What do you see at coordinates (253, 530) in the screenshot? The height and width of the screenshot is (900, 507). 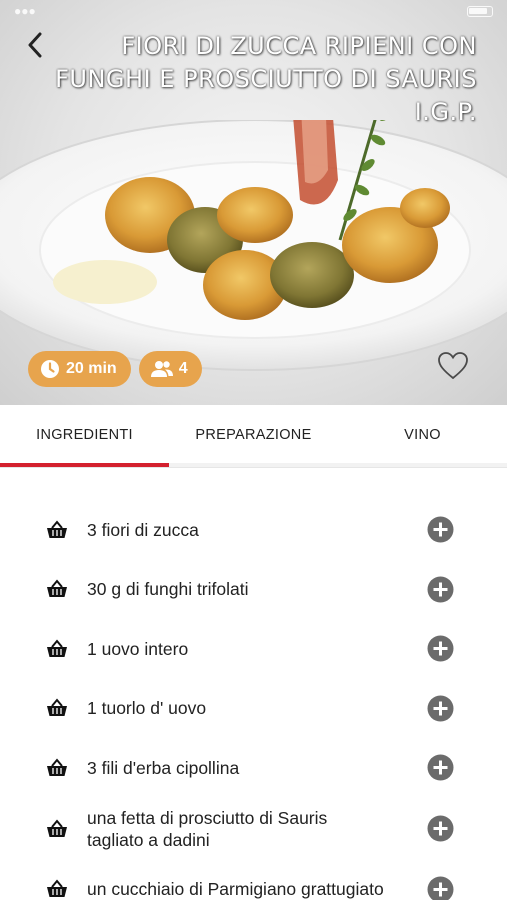 I see `ingredient-row: 3 fiori di zucca` at bounding box center [253, 530].